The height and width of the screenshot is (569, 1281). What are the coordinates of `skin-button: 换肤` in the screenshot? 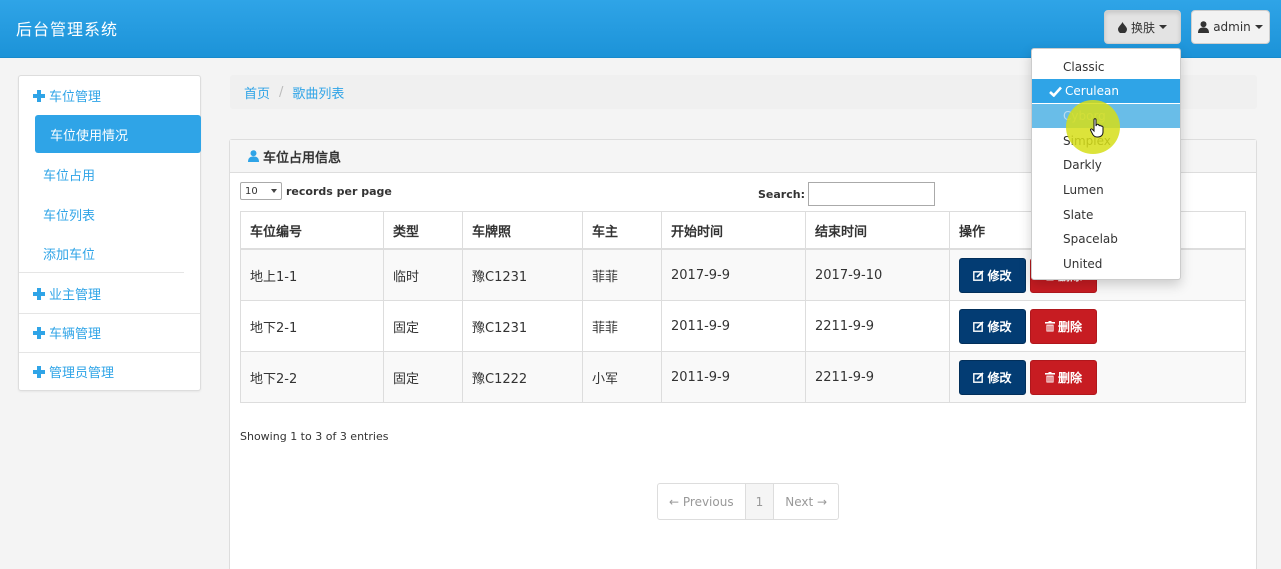 It's located at (1142, 27).